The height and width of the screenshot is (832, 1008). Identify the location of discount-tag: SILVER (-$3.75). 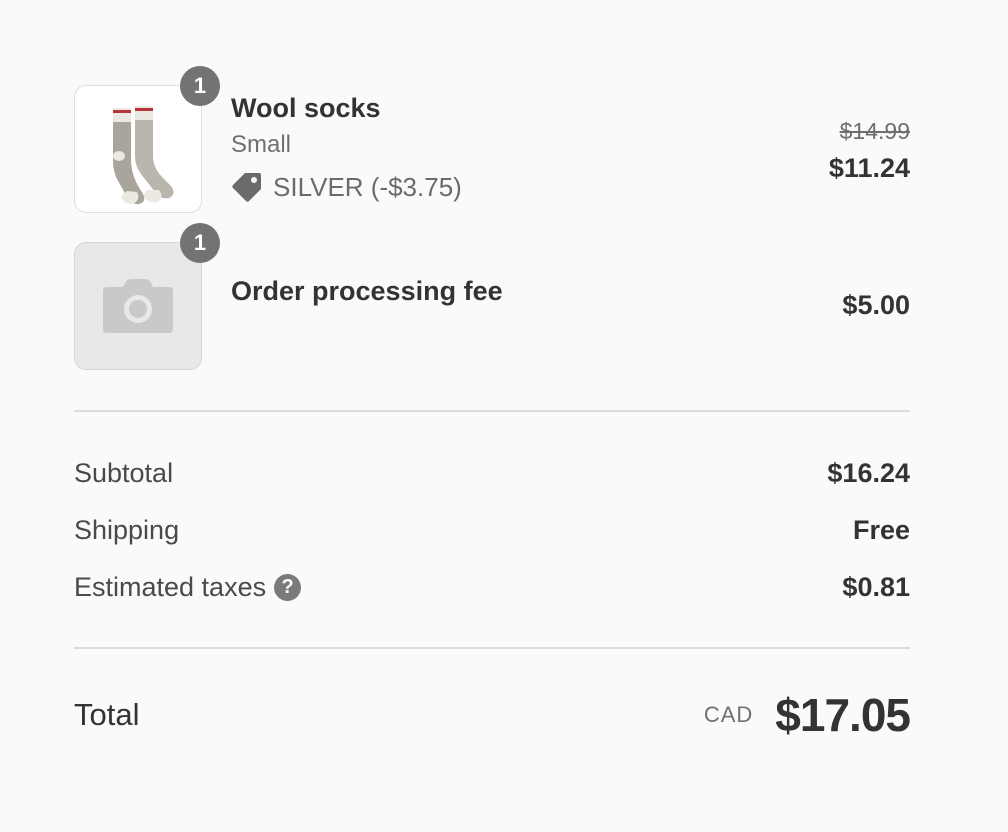
(346, 187).